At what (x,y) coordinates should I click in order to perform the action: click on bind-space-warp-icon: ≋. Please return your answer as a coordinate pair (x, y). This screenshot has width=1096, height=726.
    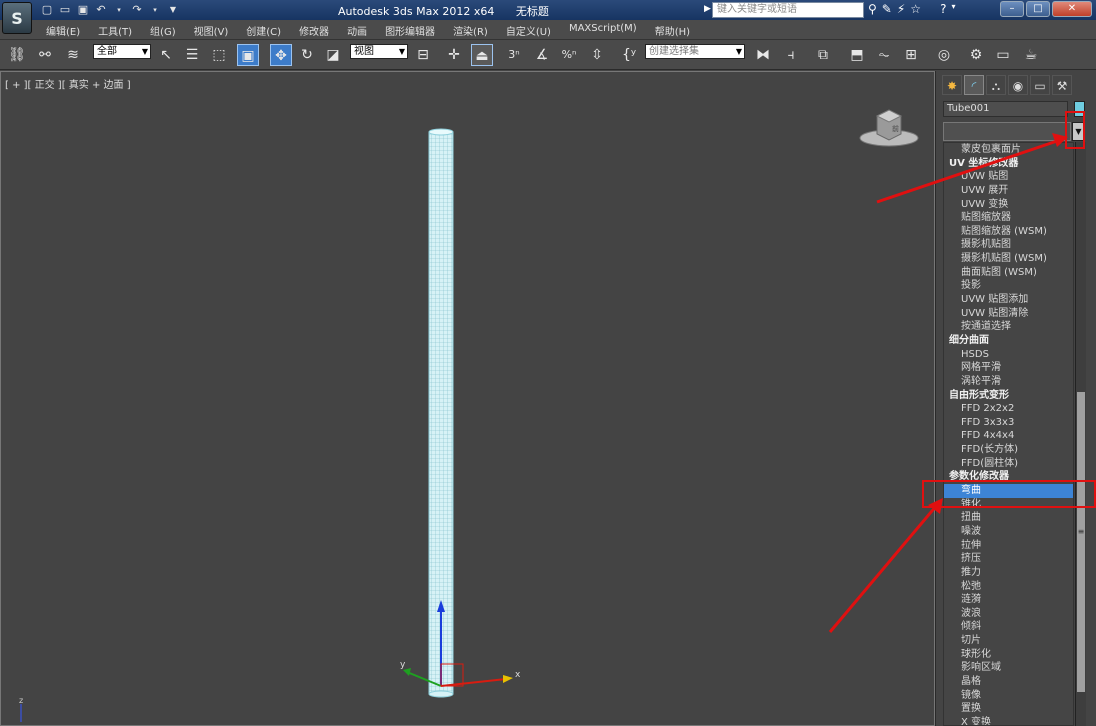
    Looking at the image, I should click on (73, 55).